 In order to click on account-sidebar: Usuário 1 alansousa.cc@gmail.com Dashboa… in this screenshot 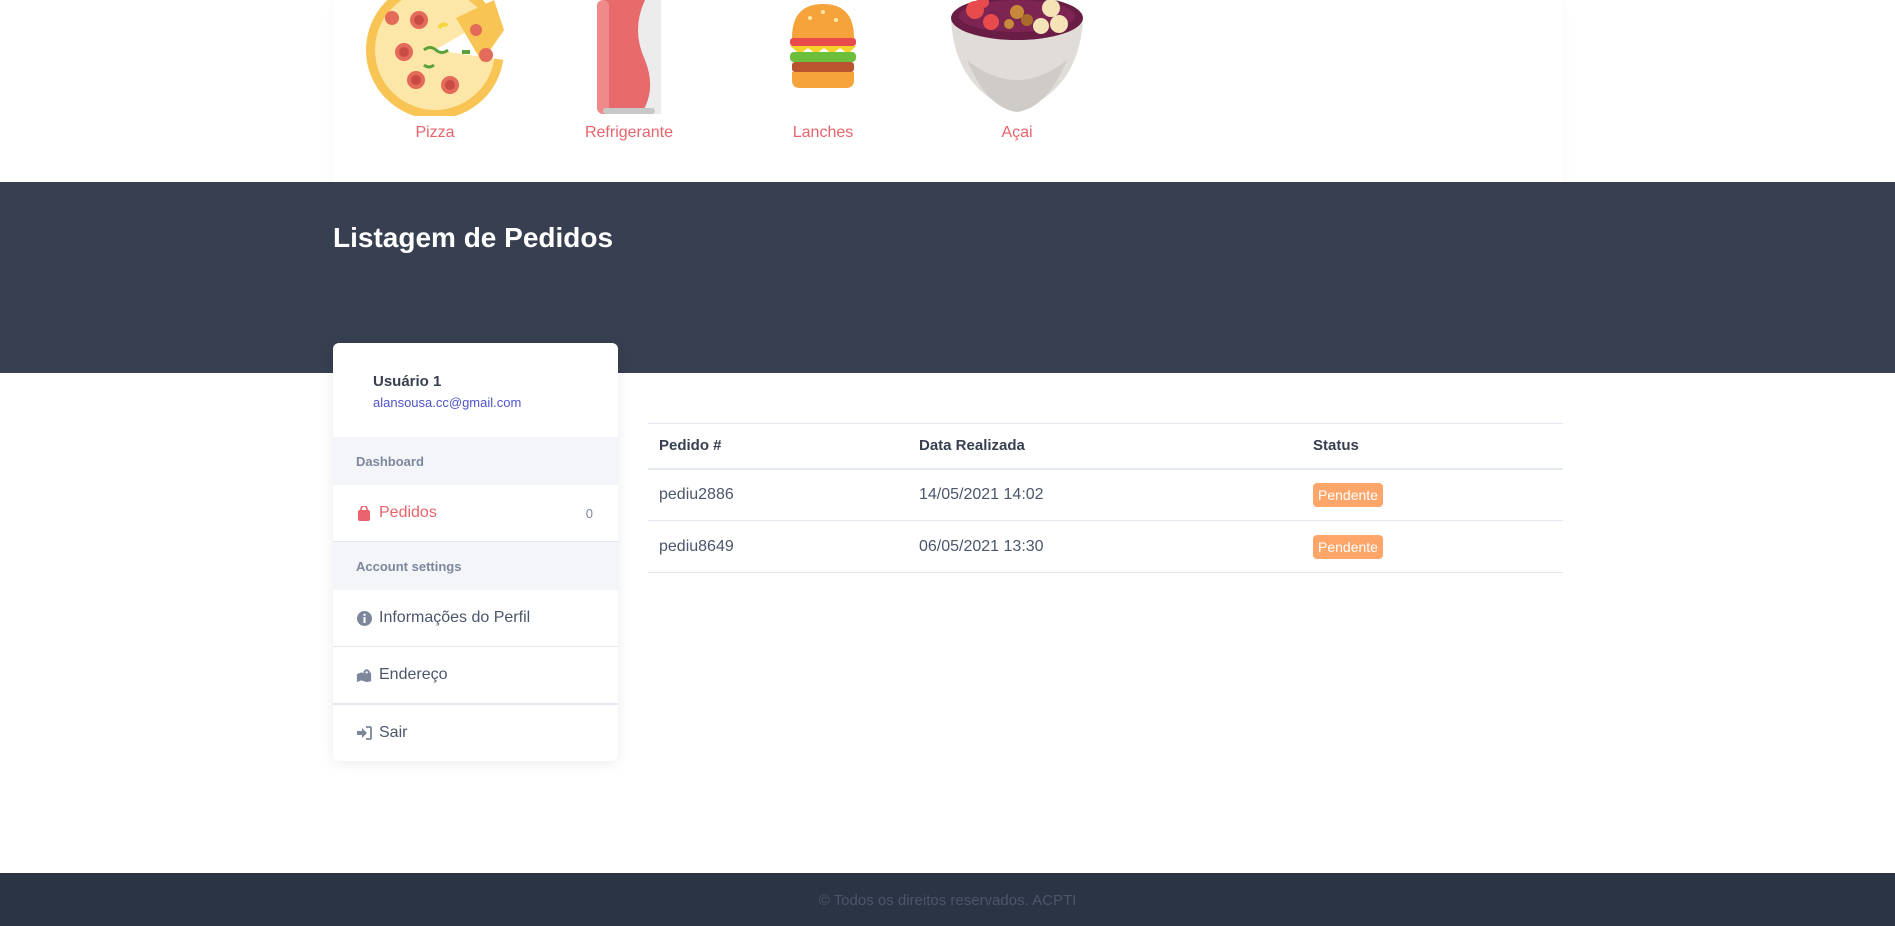, I will do `click(475, 552)`.